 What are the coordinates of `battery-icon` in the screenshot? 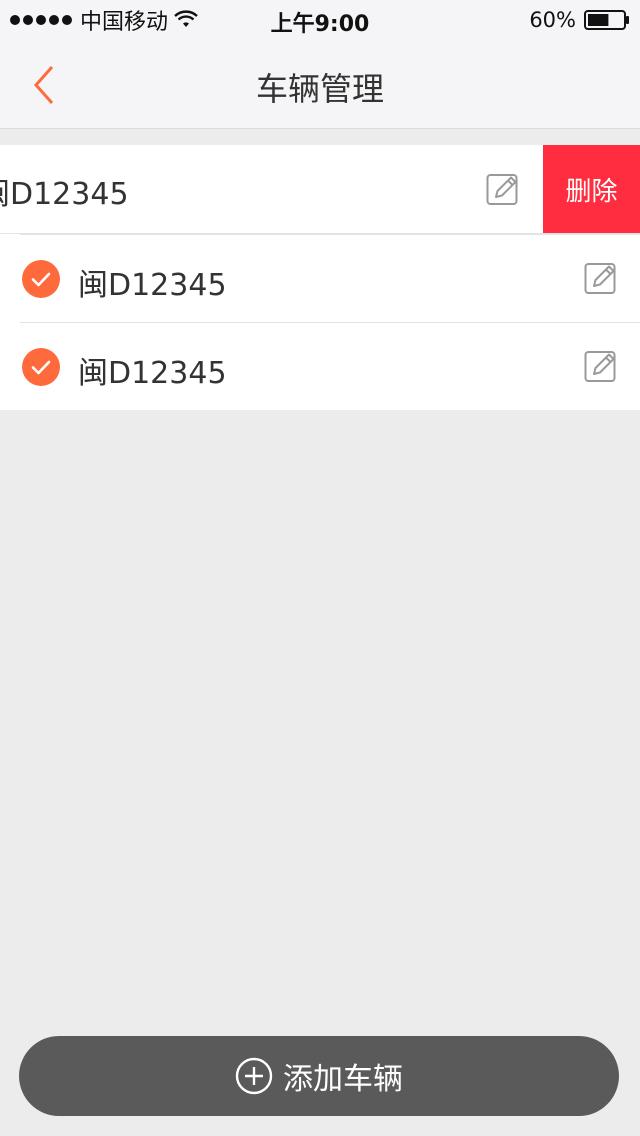 It's located at (606, 20).